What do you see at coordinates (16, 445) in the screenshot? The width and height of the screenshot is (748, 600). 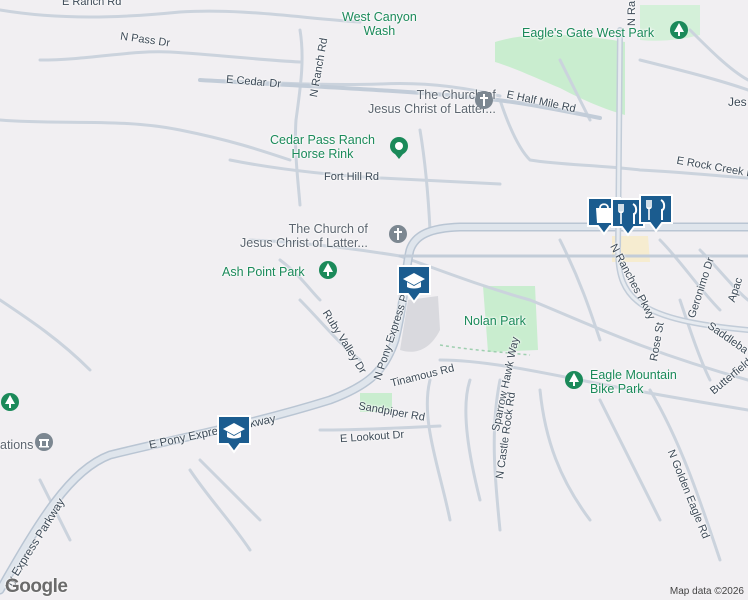 I see `left-partial-label: ations` at bounding box center [16, 445].